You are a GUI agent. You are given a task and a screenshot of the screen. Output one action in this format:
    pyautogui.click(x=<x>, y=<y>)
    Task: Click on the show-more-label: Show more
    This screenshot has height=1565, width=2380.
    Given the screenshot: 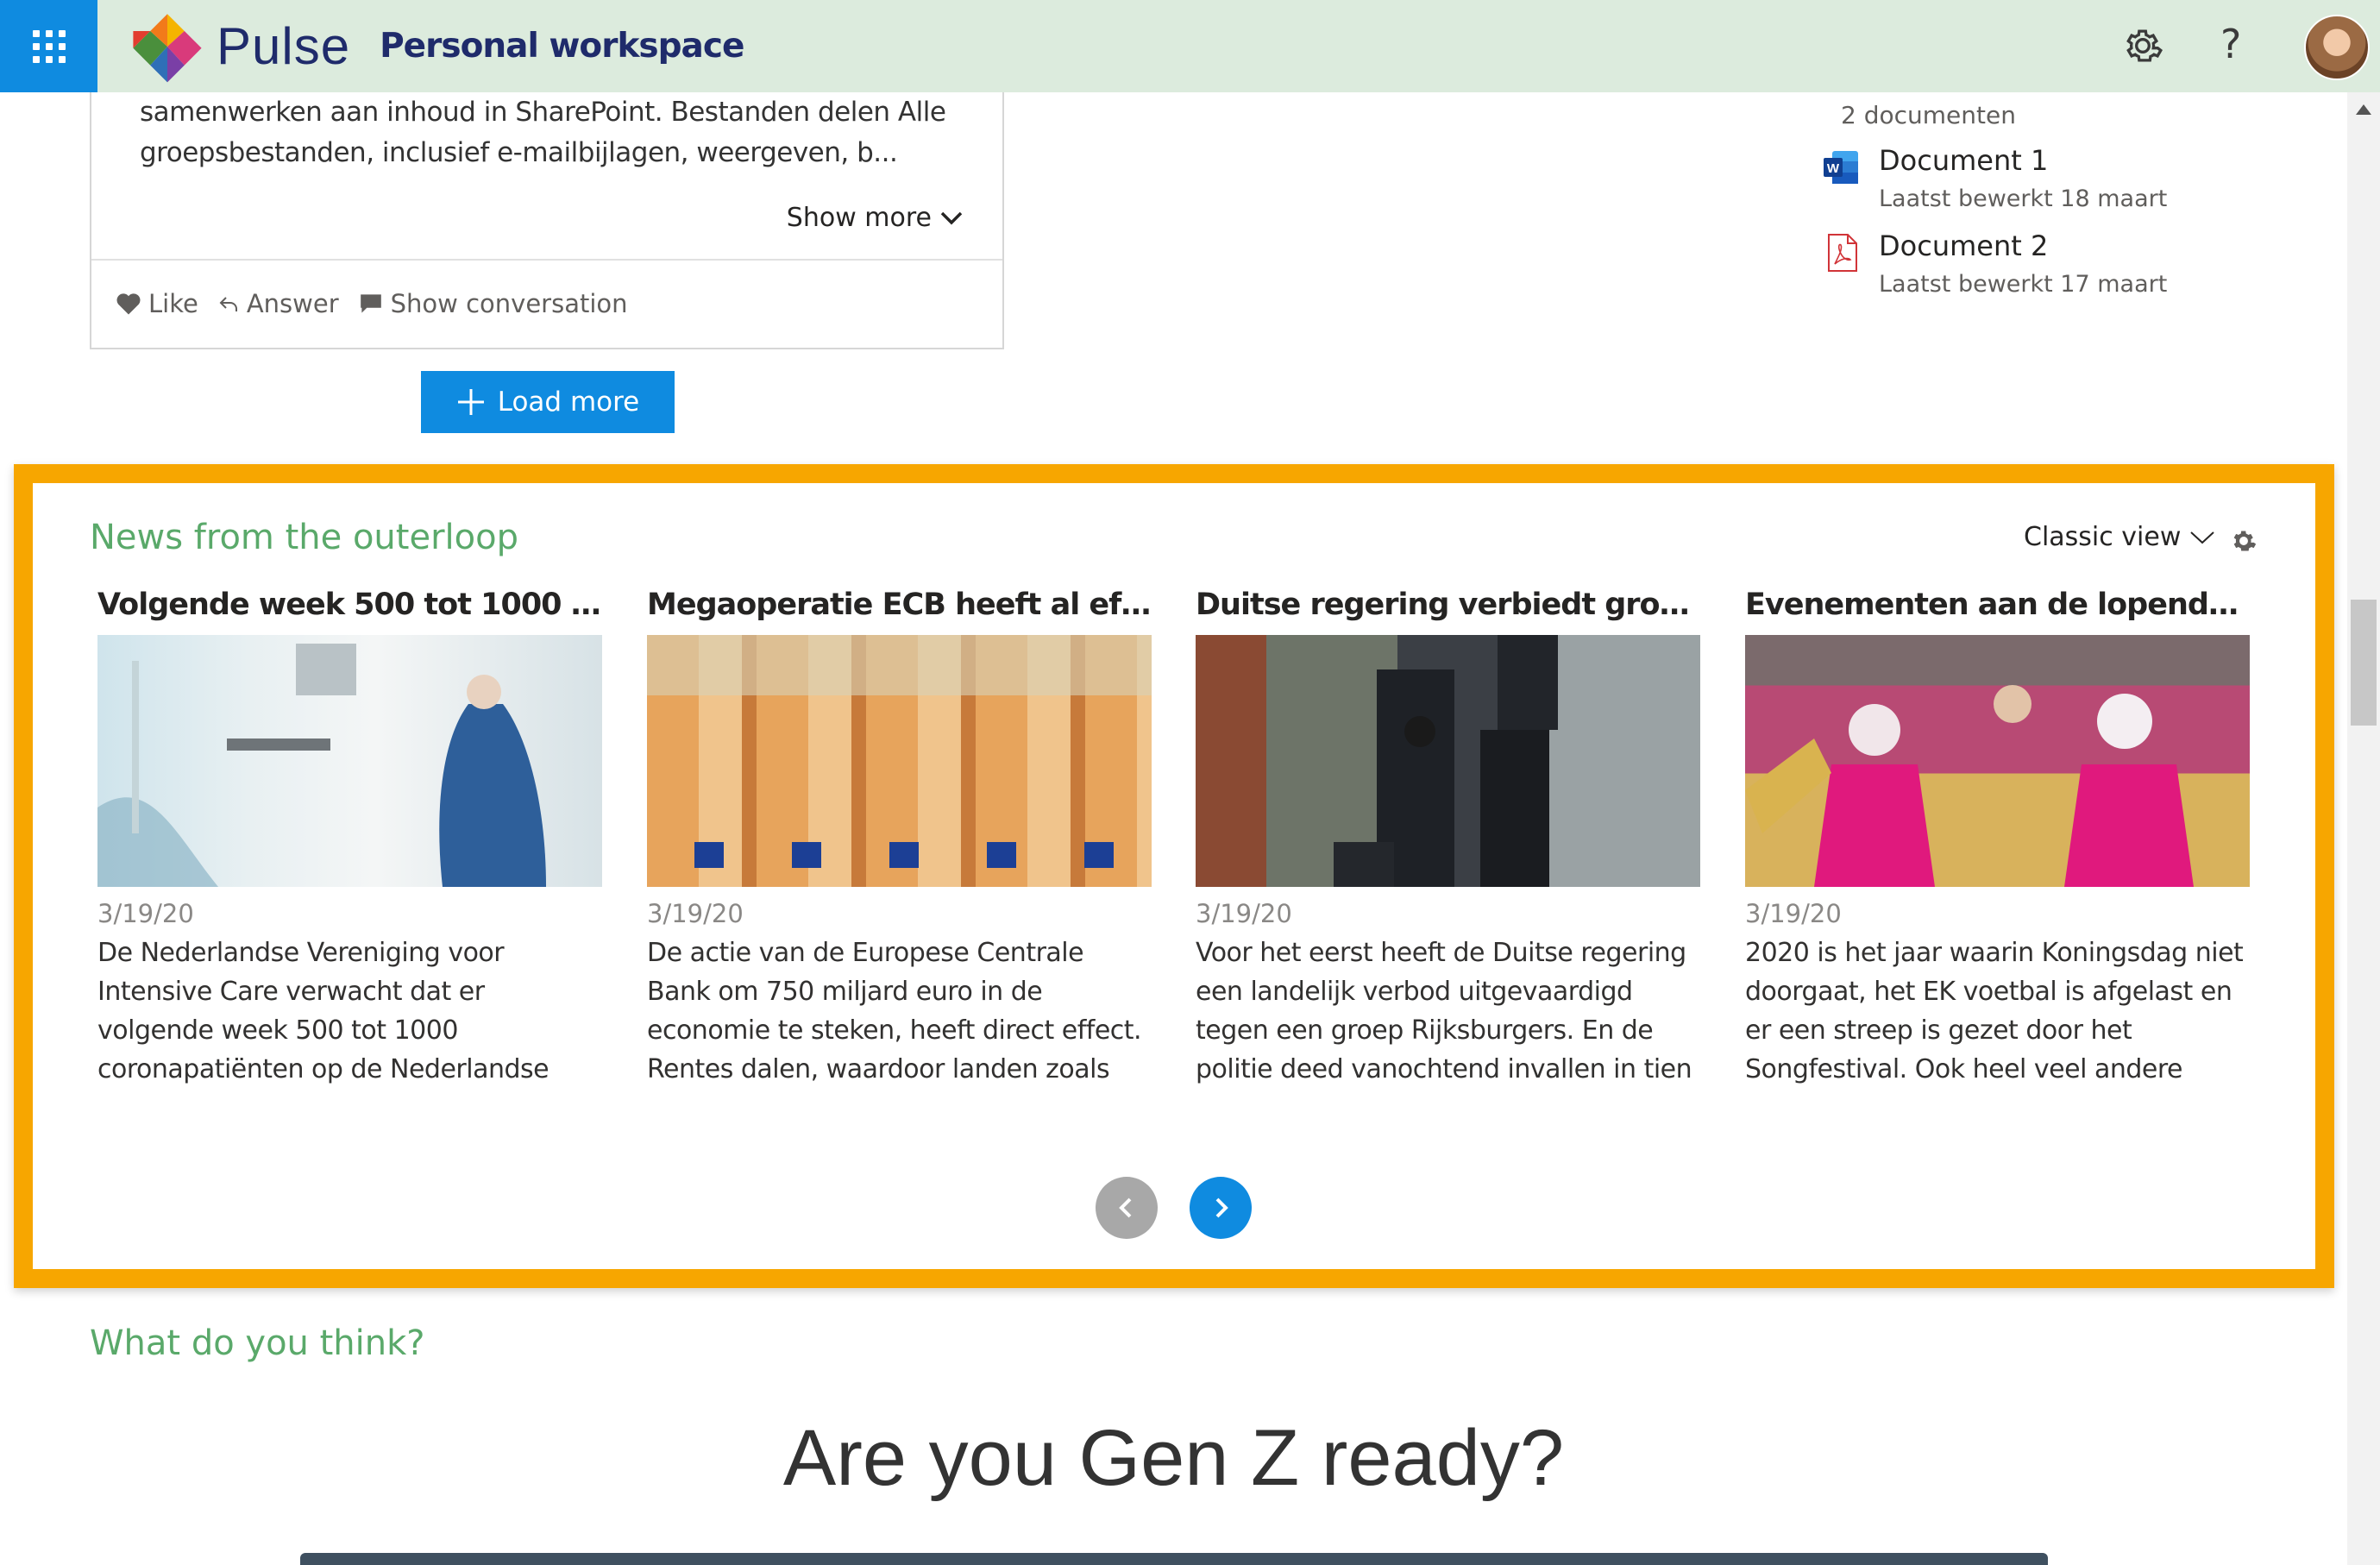 What is the action you would take?
    pyautogui.click(x=859, y=218)
    